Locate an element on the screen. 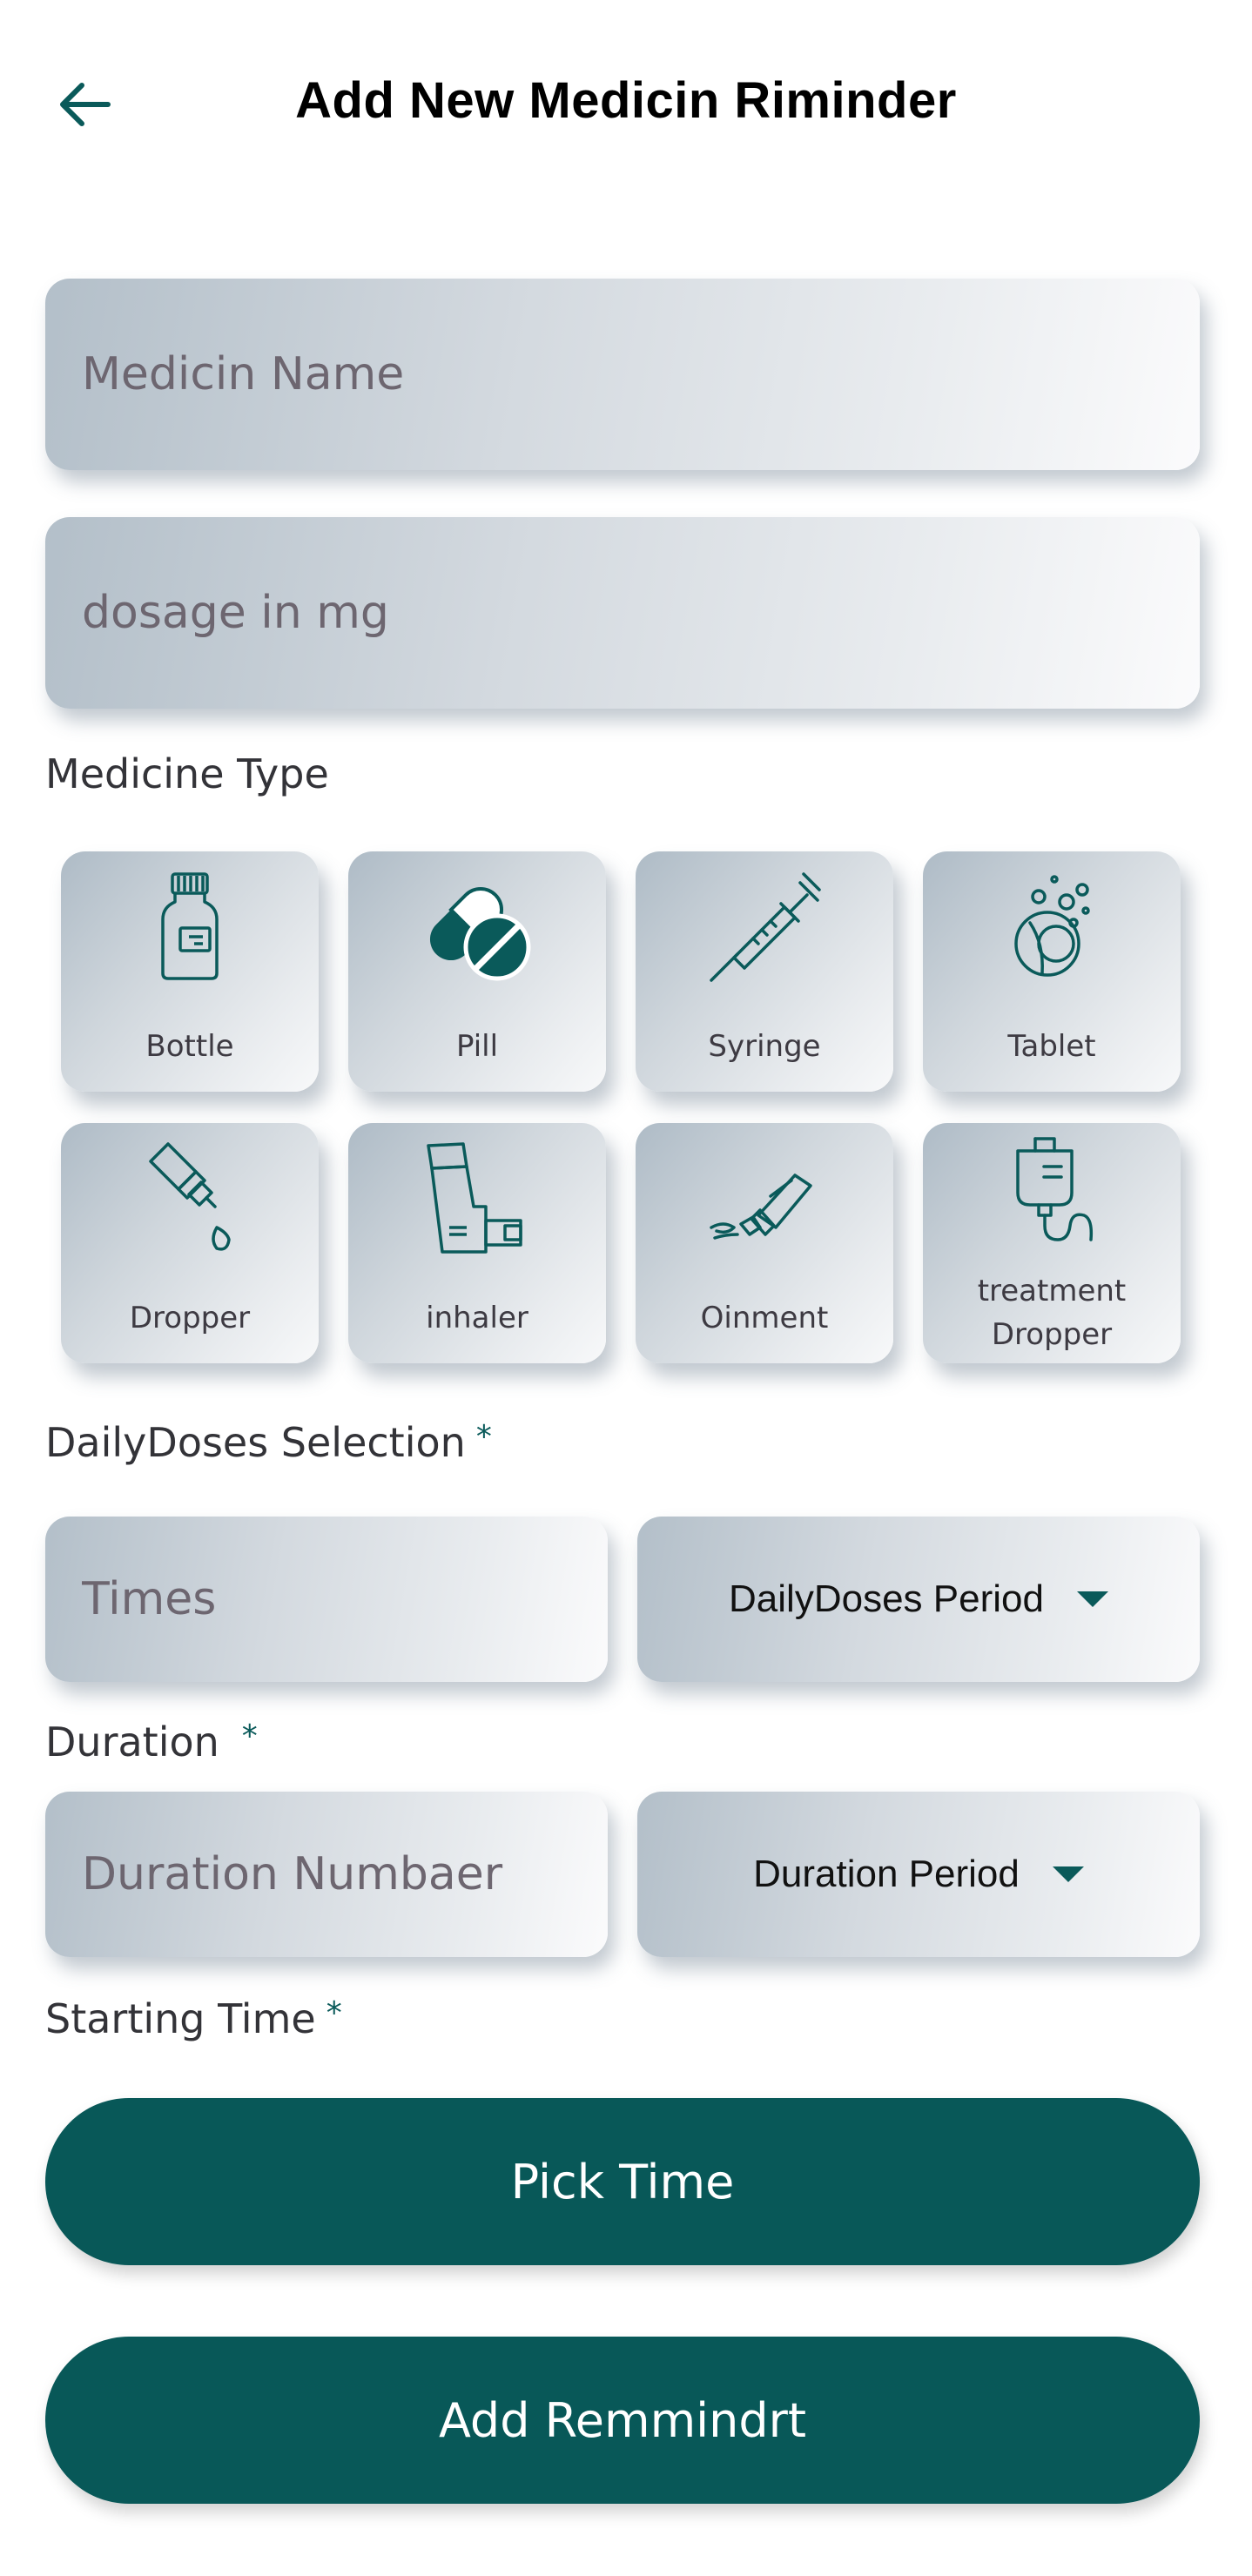 Image resolution: width=1252 pixels, height=2576 pixels. medicine-type-label: Medicine Type is located at coordinates (187, 773).